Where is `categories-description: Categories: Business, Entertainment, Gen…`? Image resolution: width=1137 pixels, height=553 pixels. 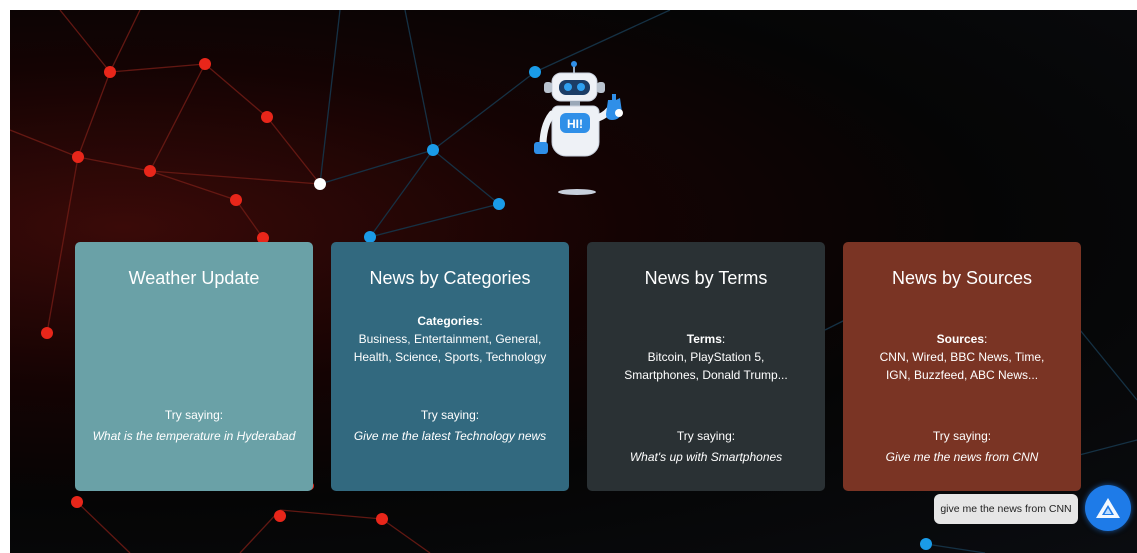
categories-description: Categories: Business, Entertainment, Gen… is located at coordinates (450, 339).